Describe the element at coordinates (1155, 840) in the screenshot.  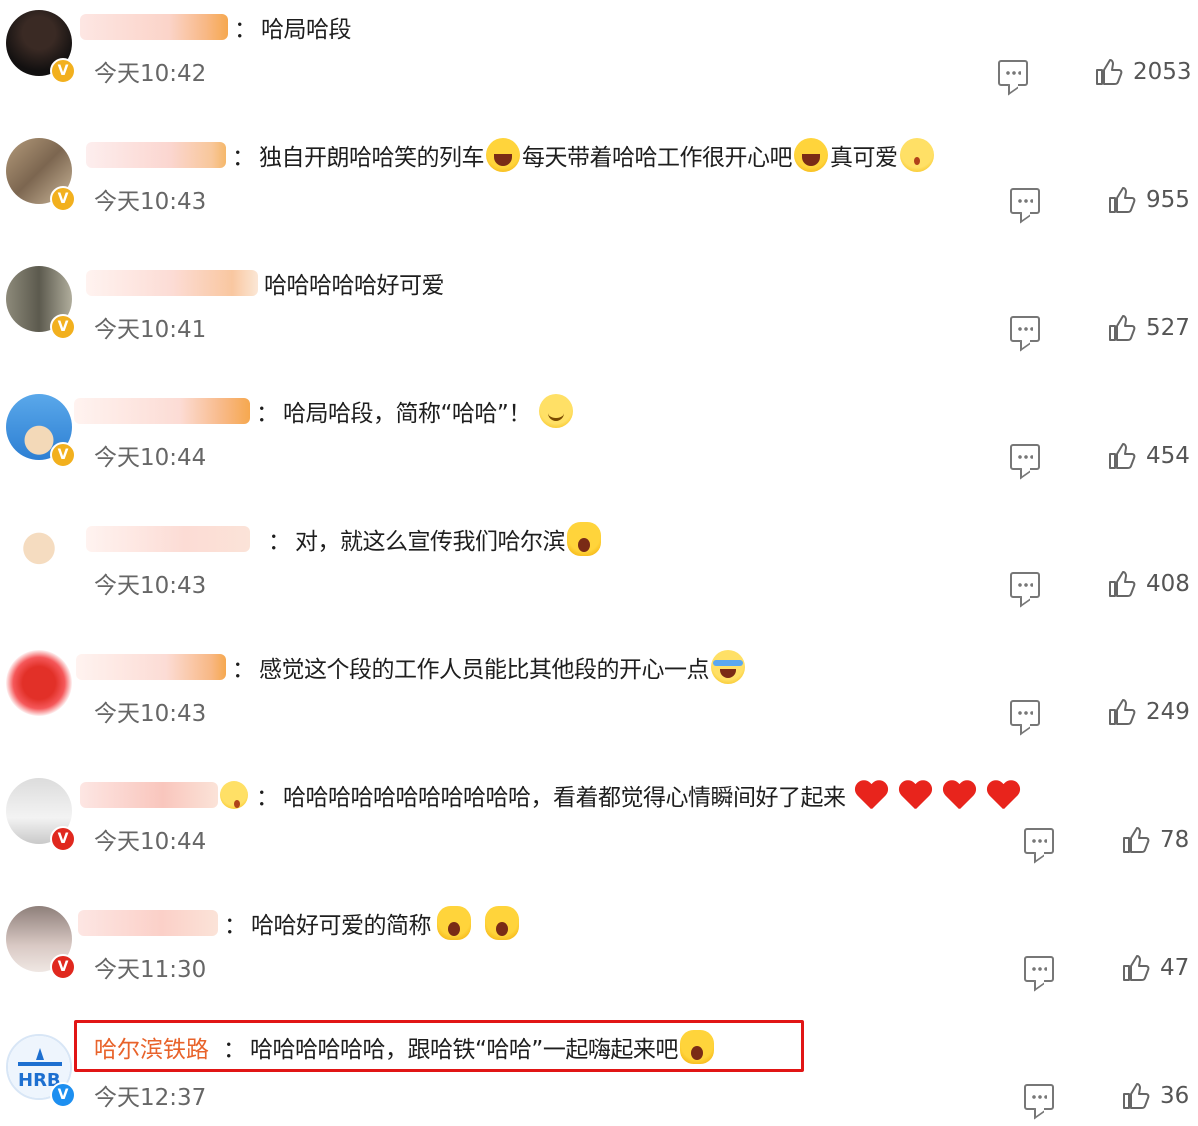
I see `like-button: 78` at that location.